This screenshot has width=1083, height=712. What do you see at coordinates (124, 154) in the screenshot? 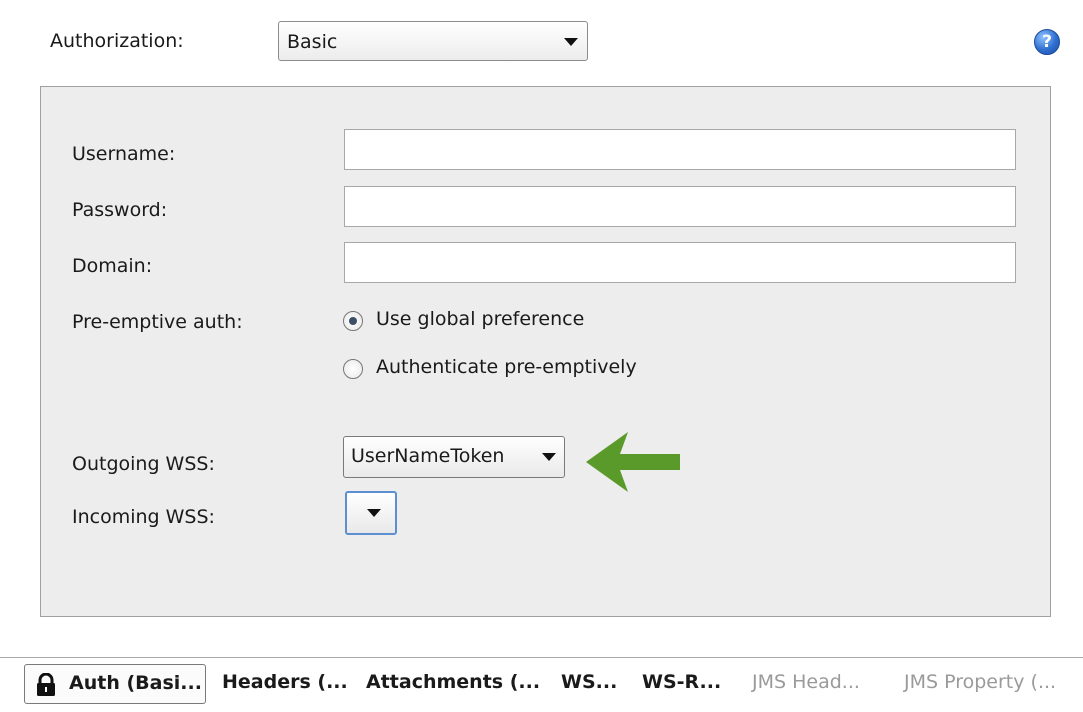
I see `username-label: Username:` at bounding box center [124, 154].